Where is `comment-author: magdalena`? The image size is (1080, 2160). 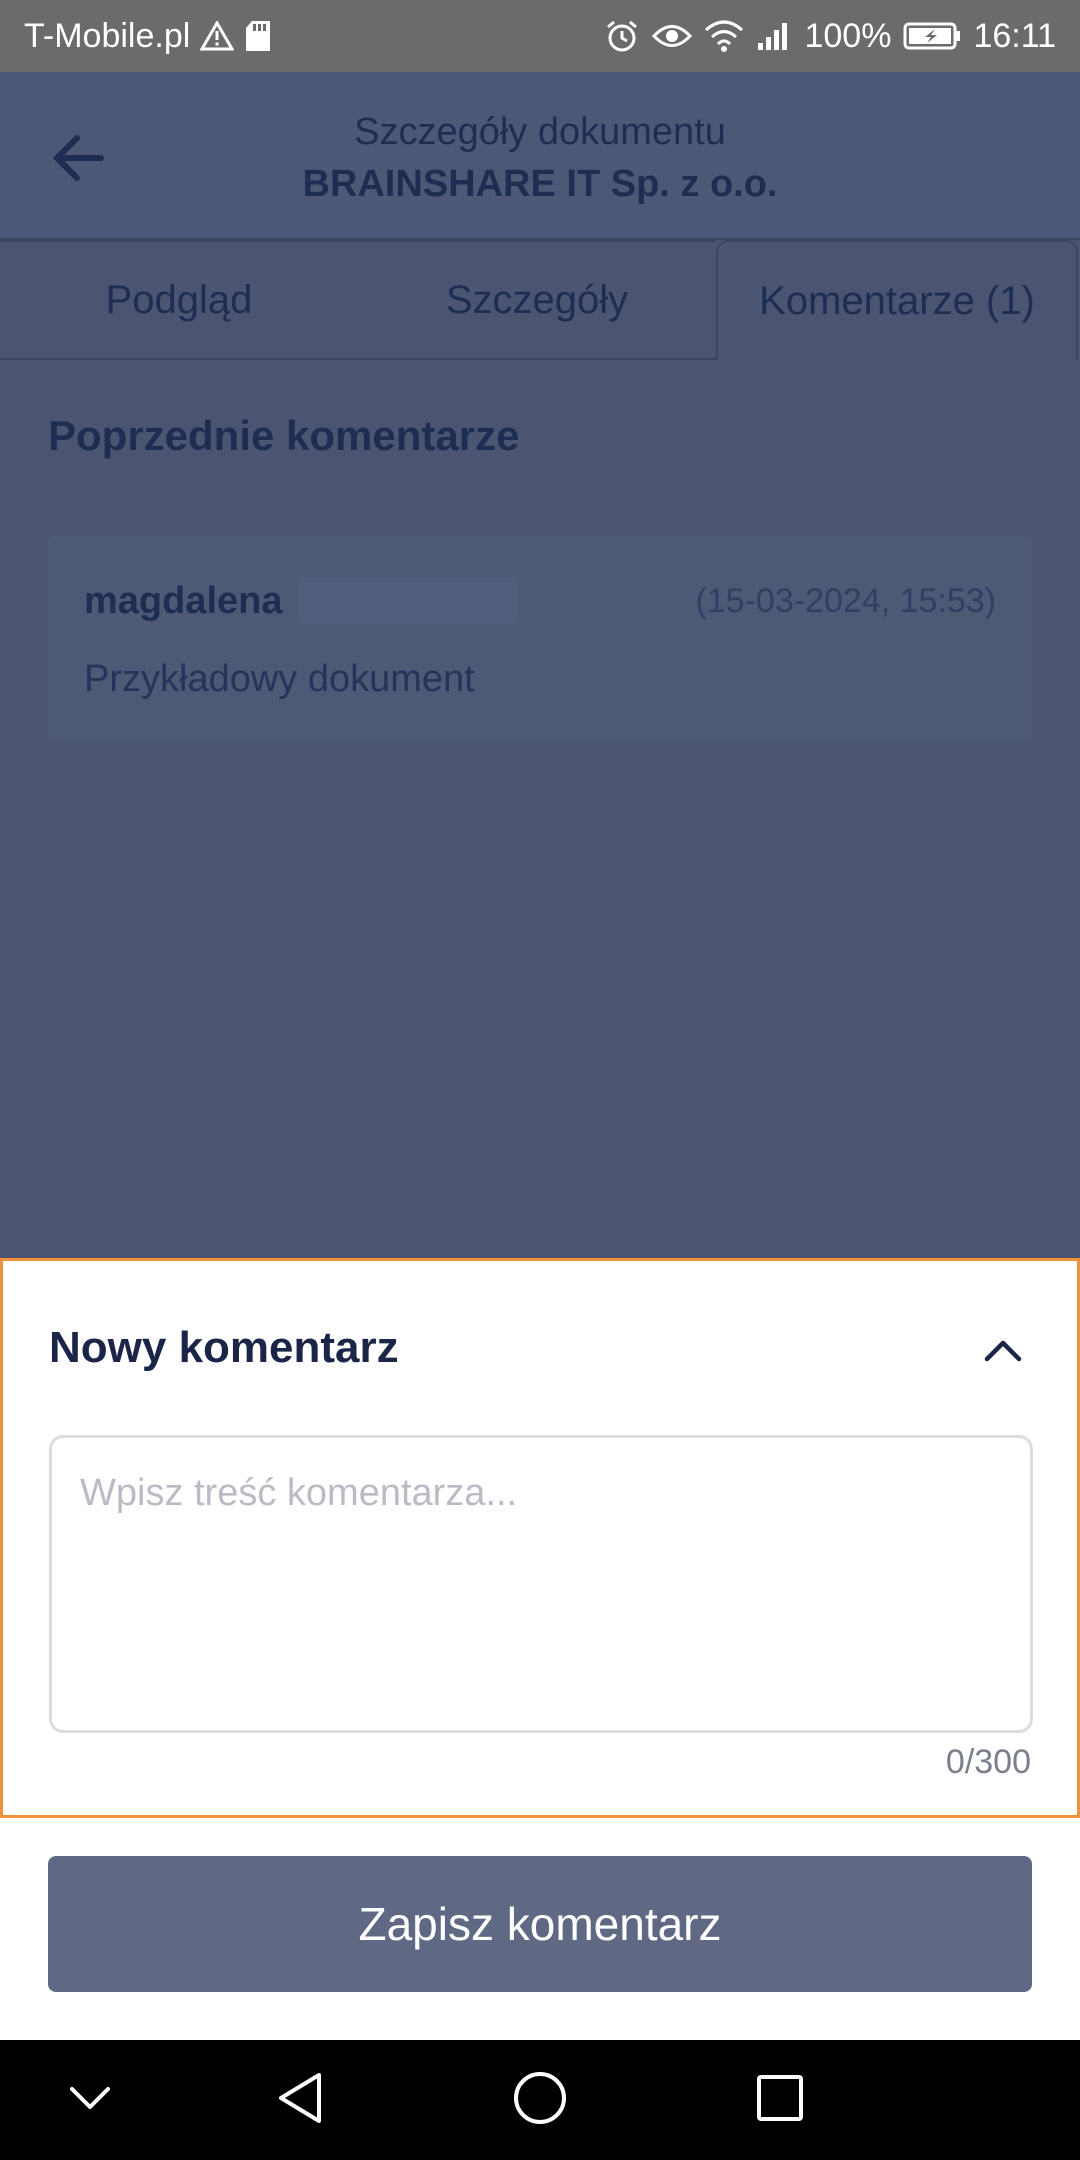 comment-author: magdalena is located at coordinates (183, 601).